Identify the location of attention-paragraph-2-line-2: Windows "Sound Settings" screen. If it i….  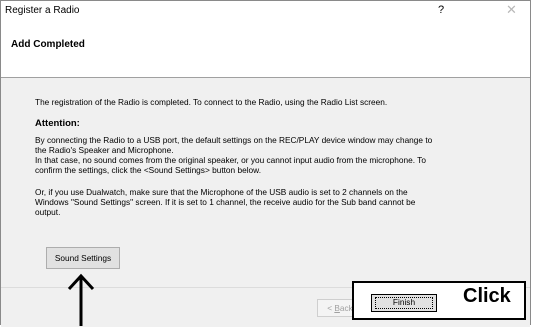
(225, 202).